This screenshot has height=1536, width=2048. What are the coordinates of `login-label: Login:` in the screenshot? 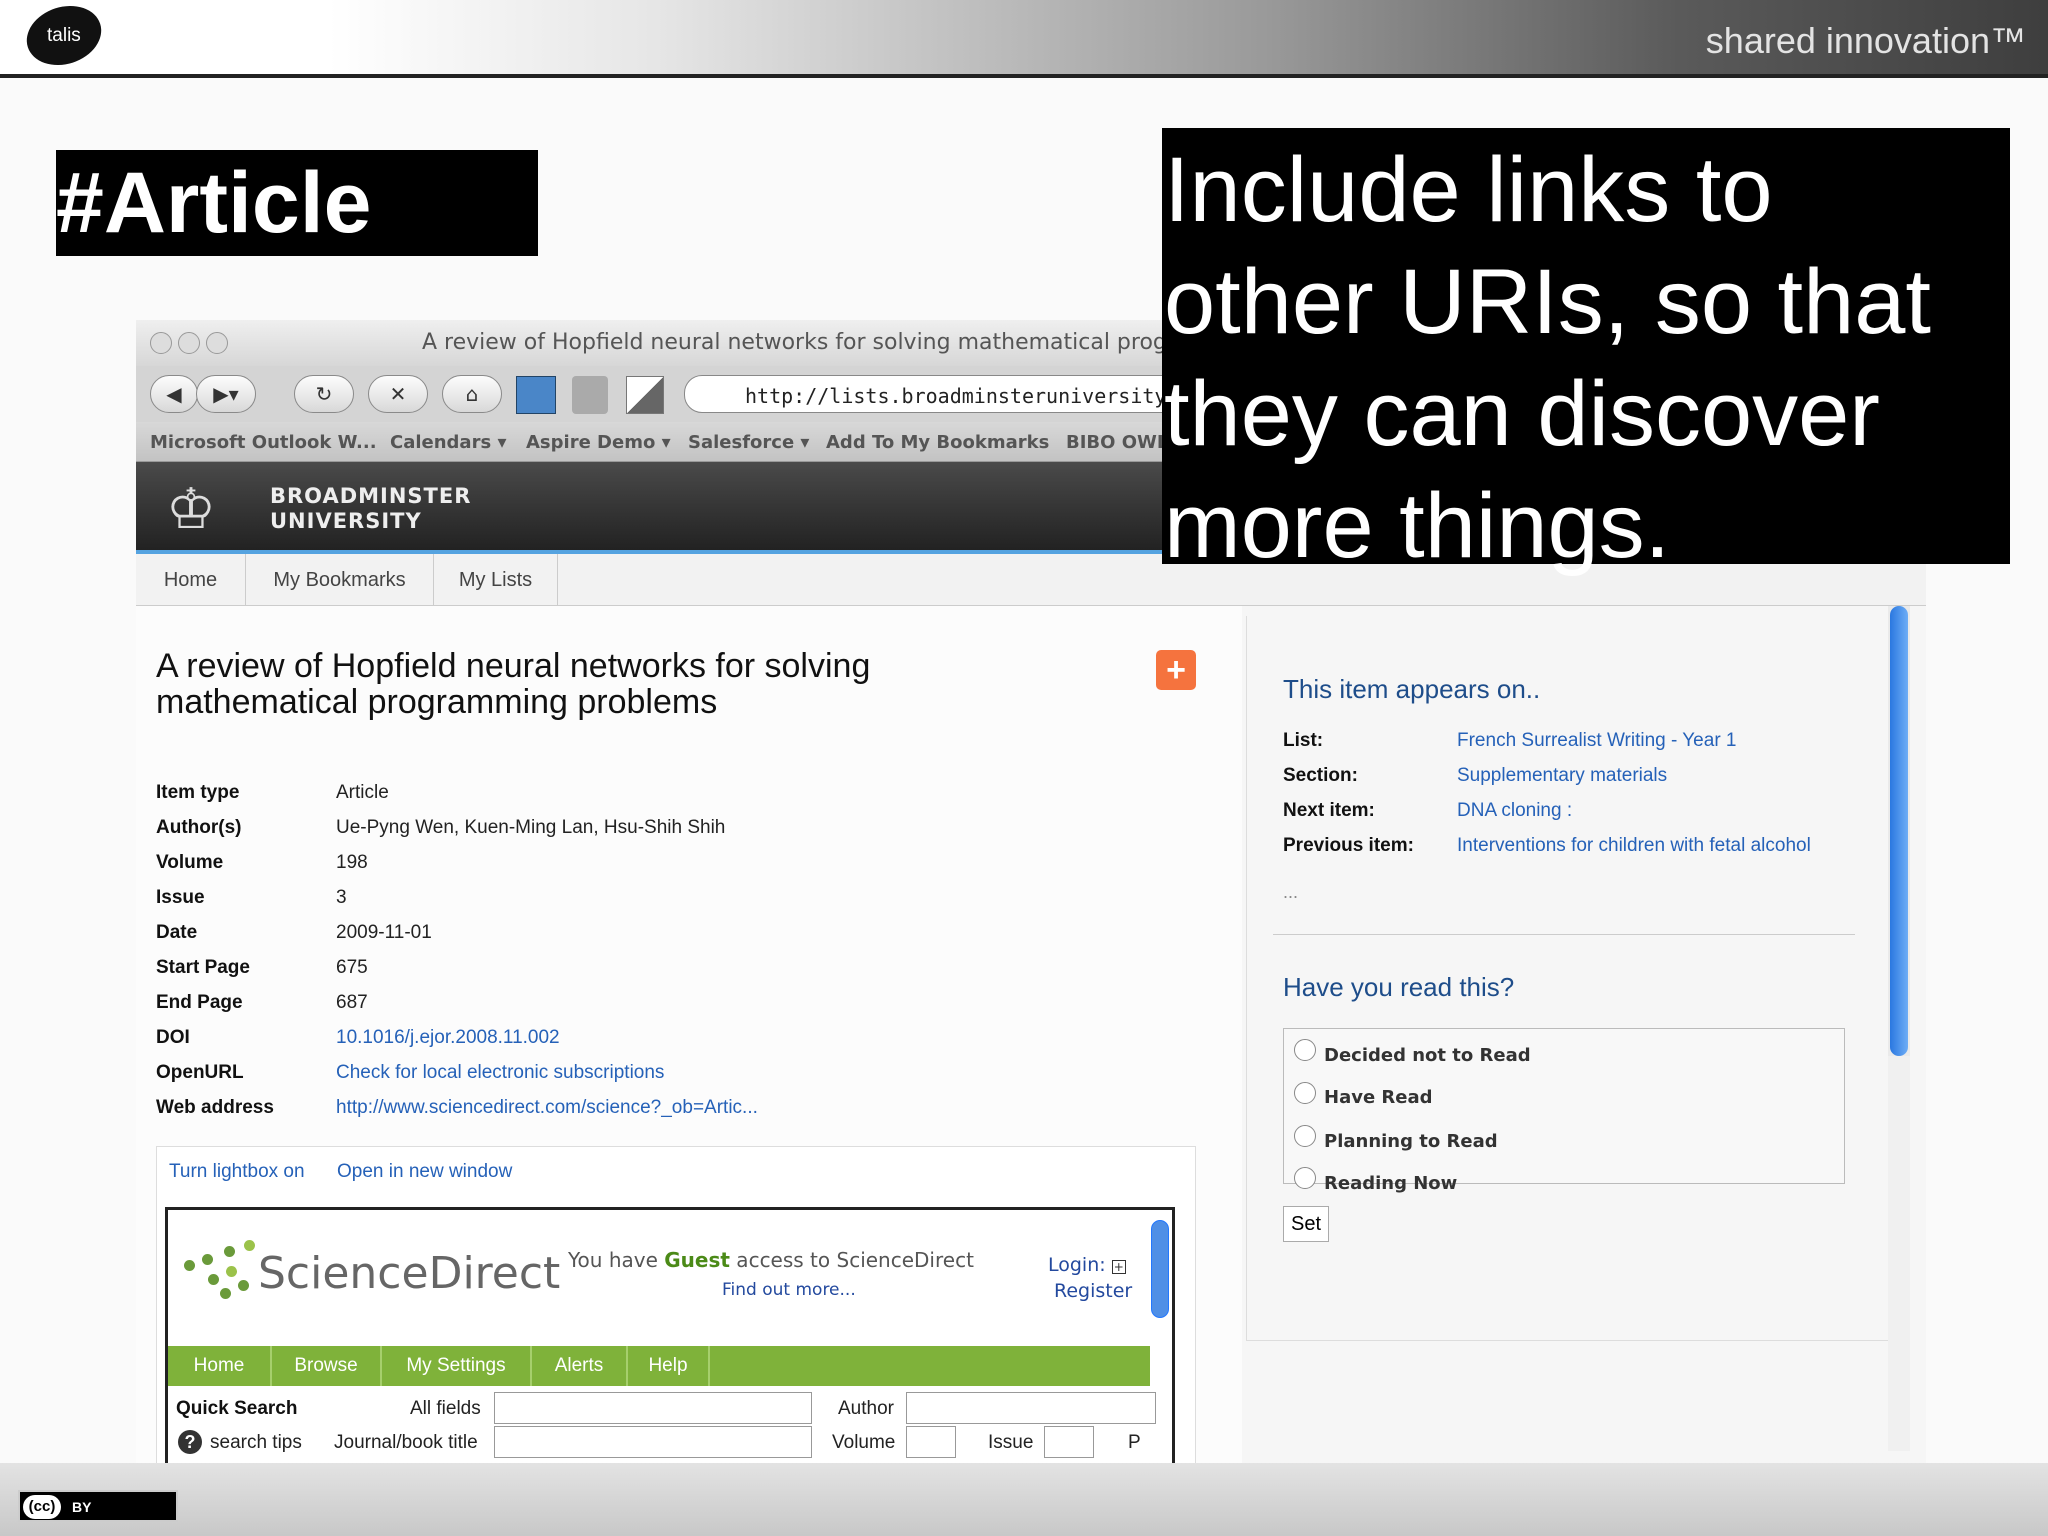 It's located at (1077, 1265).